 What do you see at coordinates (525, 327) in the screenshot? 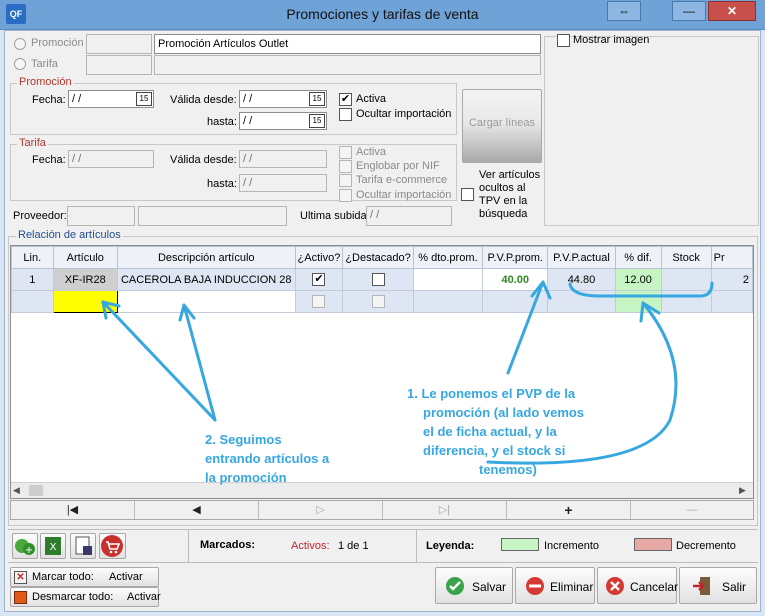
I see `arrow-to-pvp-prom` at bounding box center [525, 327].